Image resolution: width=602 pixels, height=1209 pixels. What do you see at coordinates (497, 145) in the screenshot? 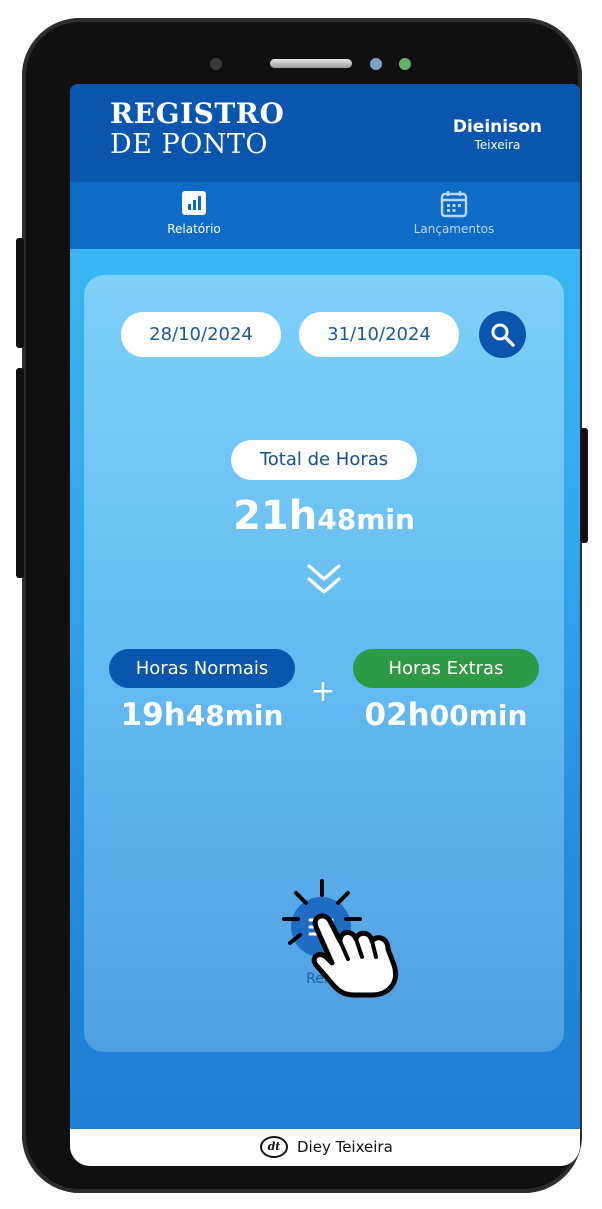
I see `user-last-name: Teixeira` at bounding box center [497, 145].